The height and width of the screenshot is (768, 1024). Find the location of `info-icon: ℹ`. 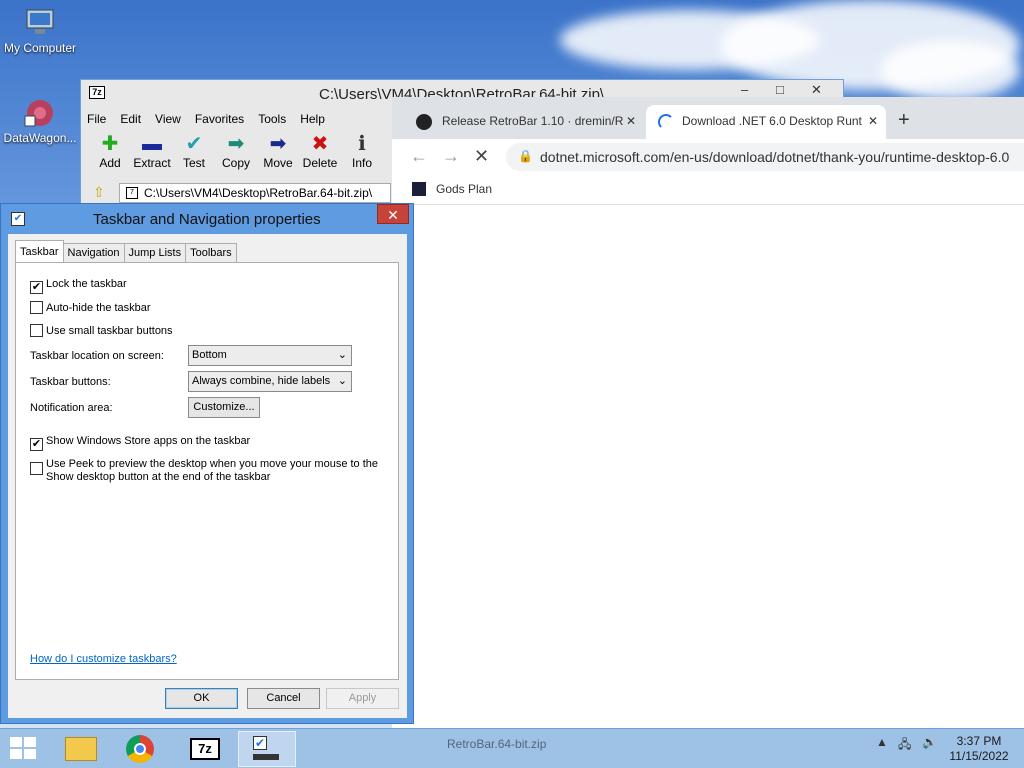

info-icon: ℹ is located at coordinates (362, 144).